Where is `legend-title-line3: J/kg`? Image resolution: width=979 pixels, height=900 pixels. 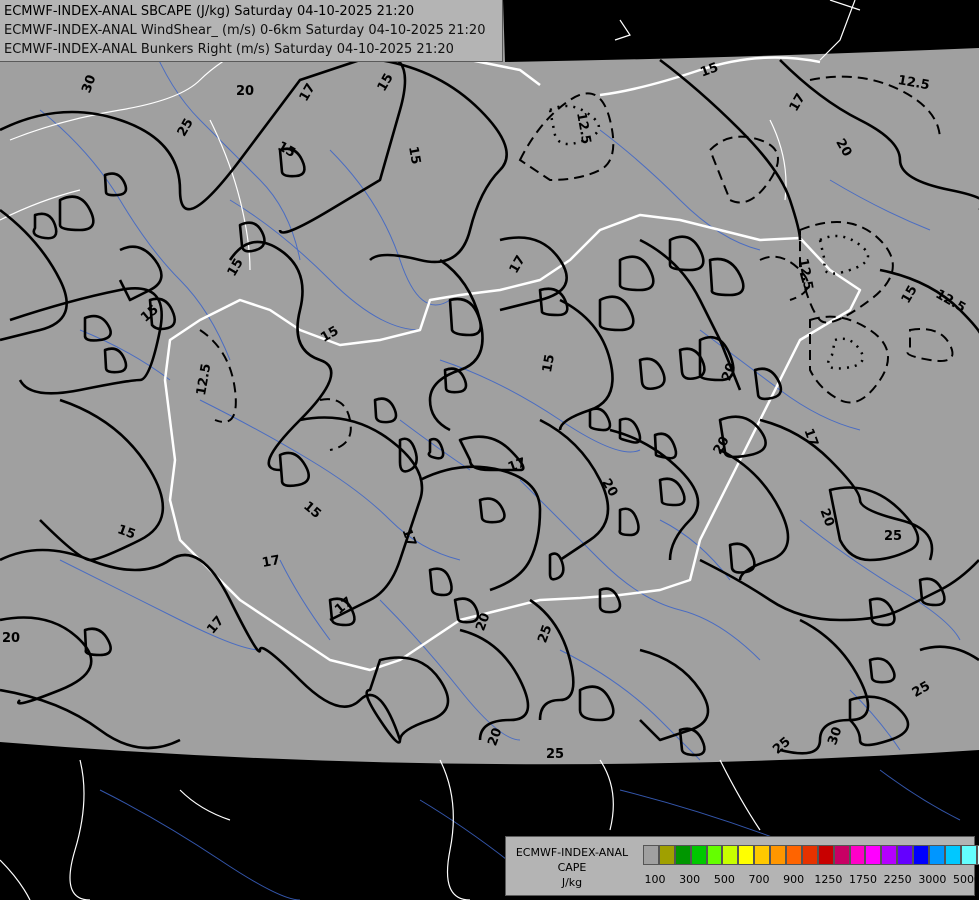
legend-title-line3: J/kg is located at coordinates (572, 882).